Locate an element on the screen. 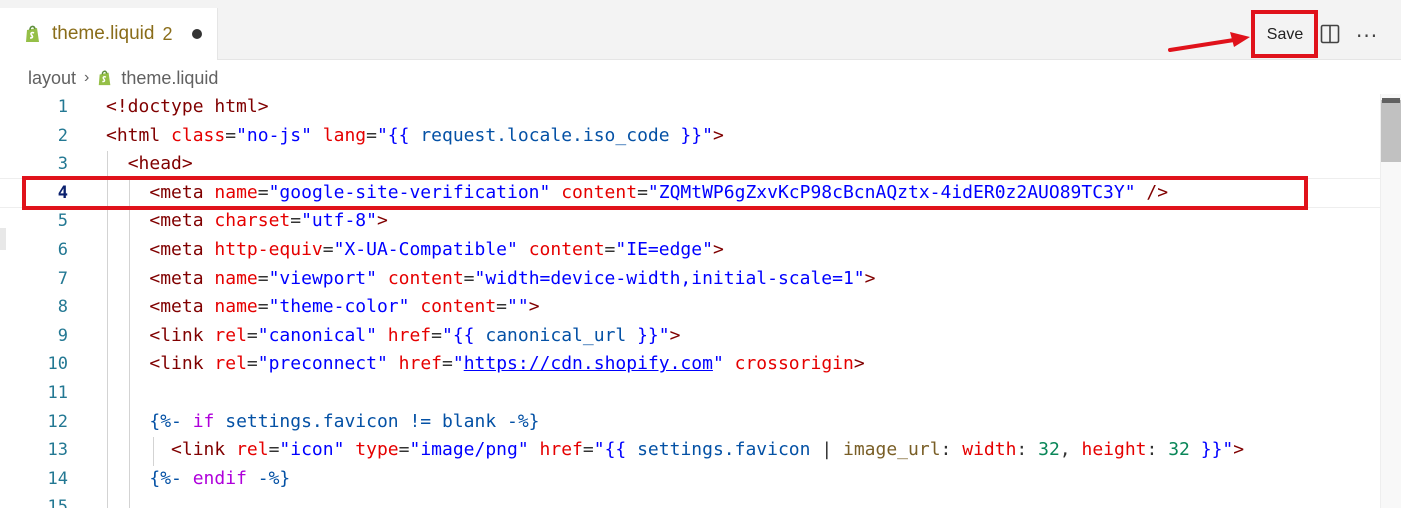 Image resolution: width=1401 pixels, height=508 pixels. breadcrumb-folder: layout is located at coordinates (52, 78).